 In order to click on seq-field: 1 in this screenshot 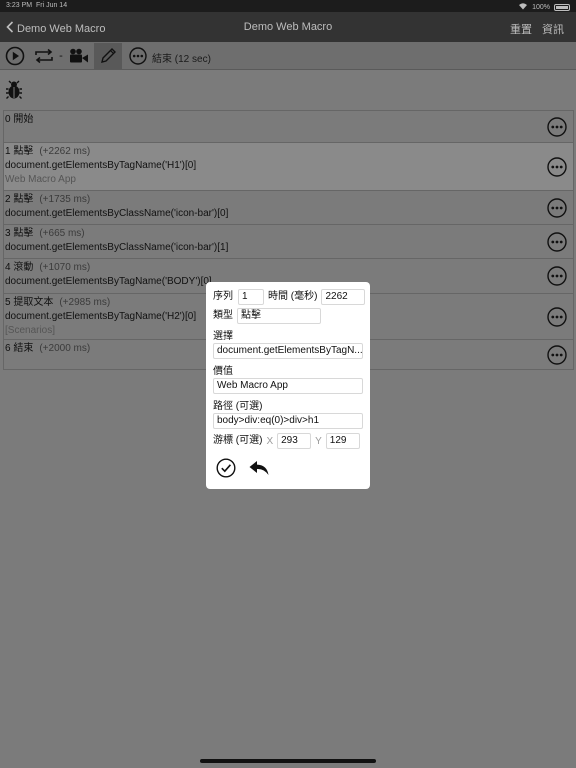, I will do `click(251, 297)`.